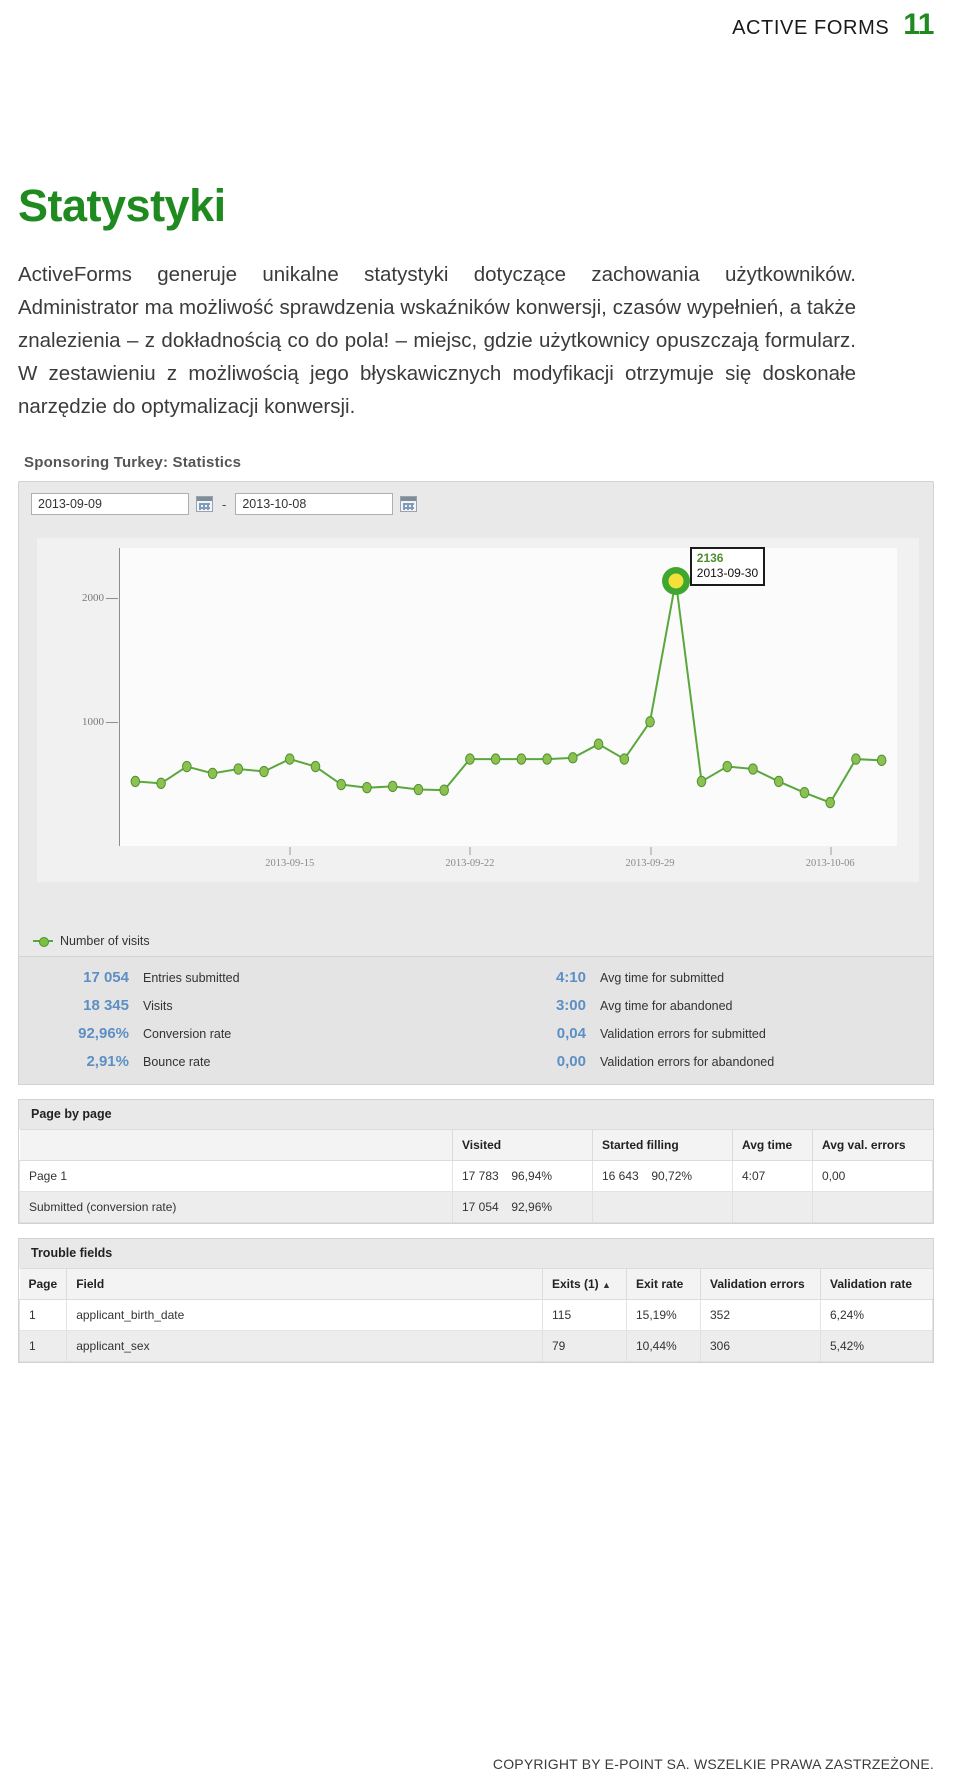  What do you see at coordinates (683, 1034) in the screenshot?
I see `stat-label: Validation errors for submitted` at bounding box center [683, 1034].